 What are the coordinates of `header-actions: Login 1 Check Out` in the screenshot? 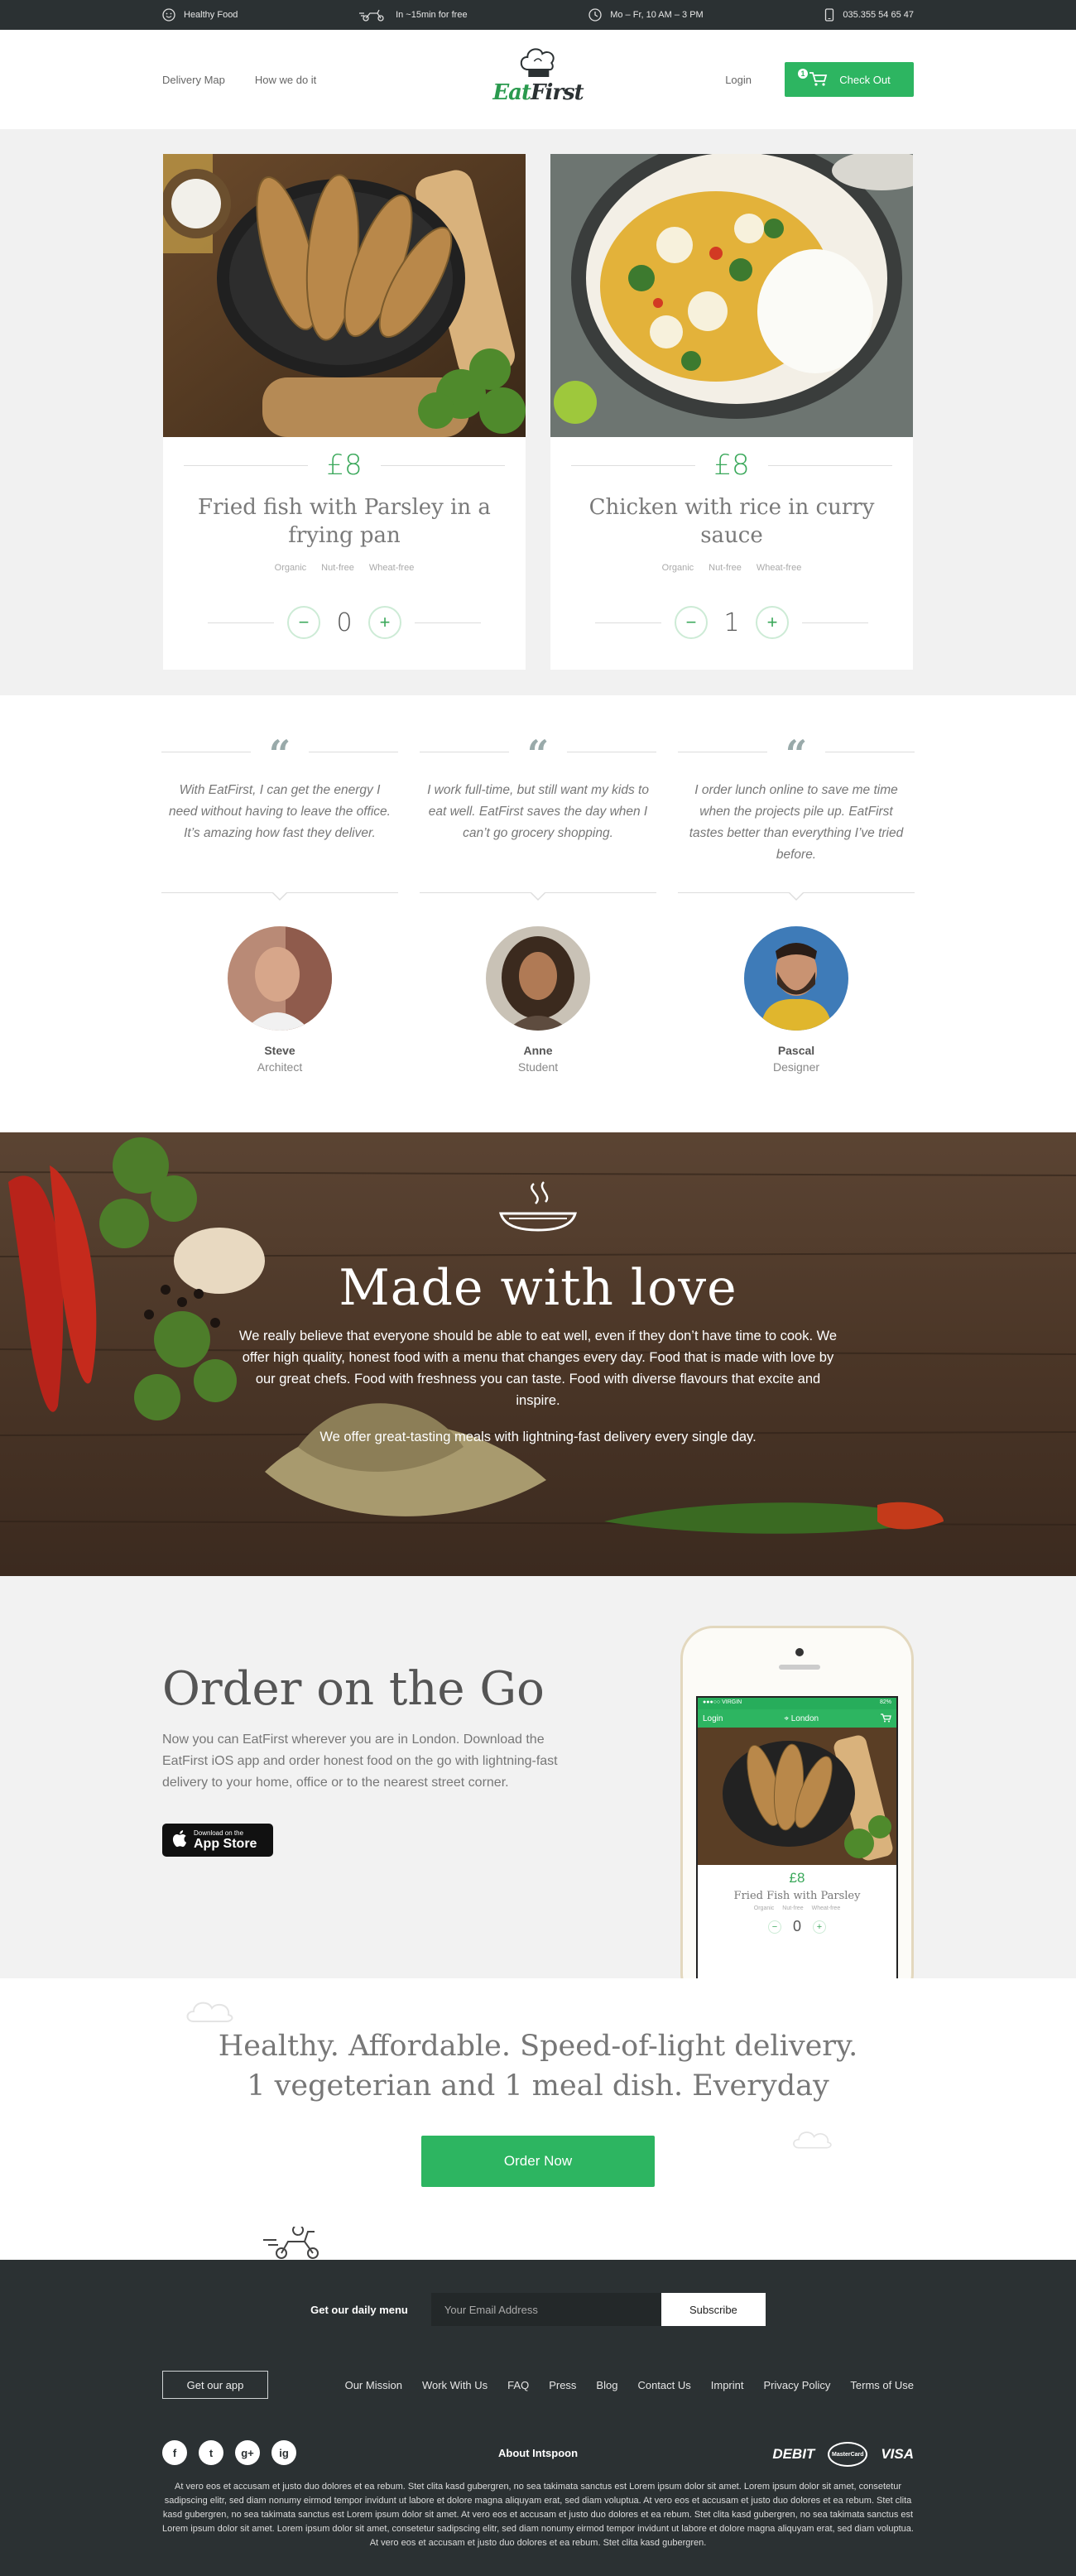 It's located at (819, 79).